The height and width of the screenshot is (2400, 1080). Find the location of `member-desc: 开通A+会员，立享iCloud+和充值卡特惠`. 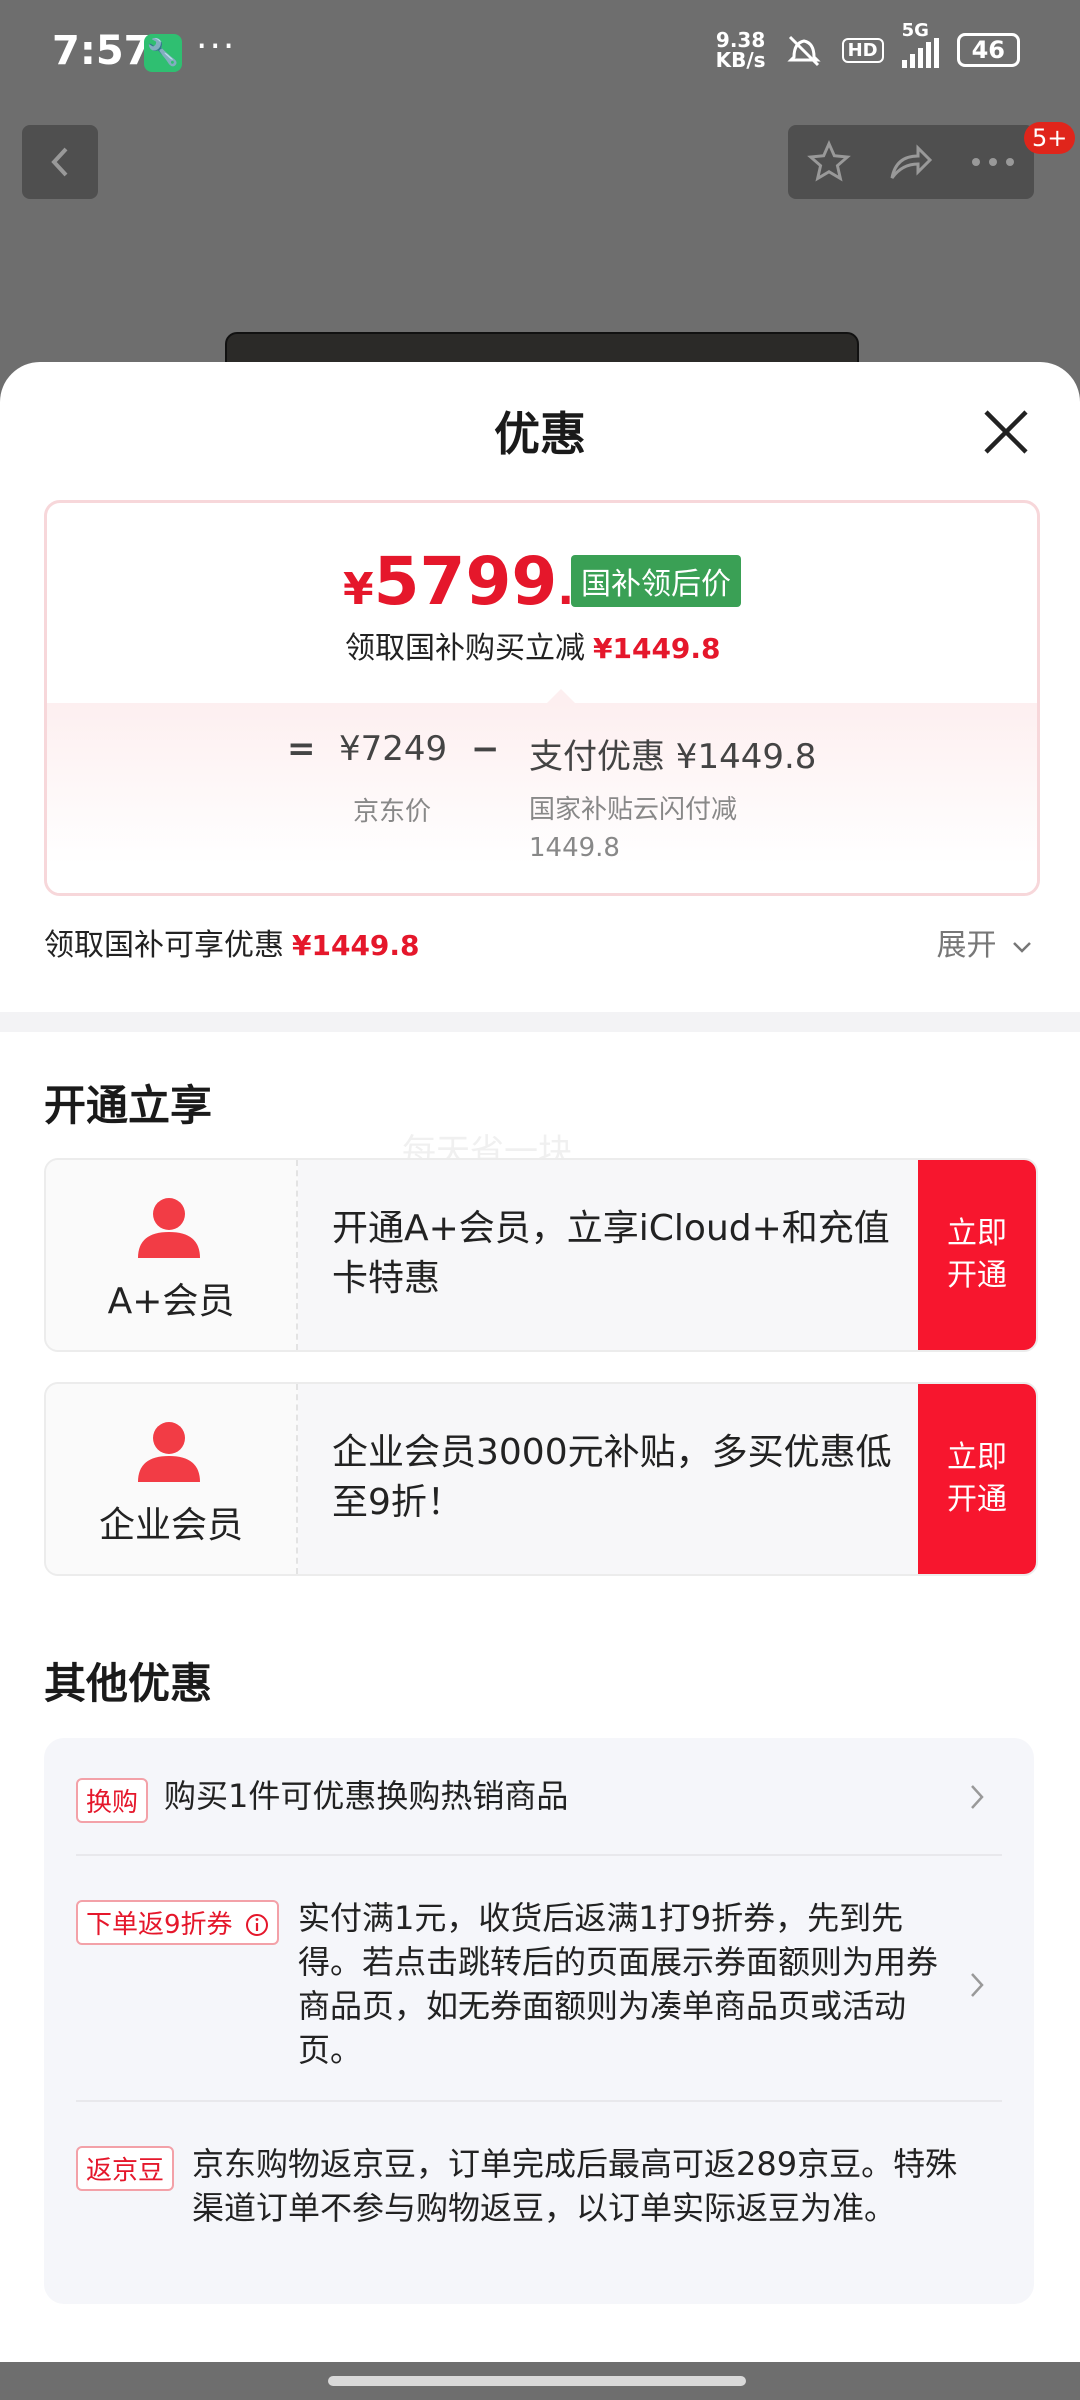

member-desc: 开通A+会员，立享iCloud+和充值卡特惠 is located at coordinates (611, 1253).